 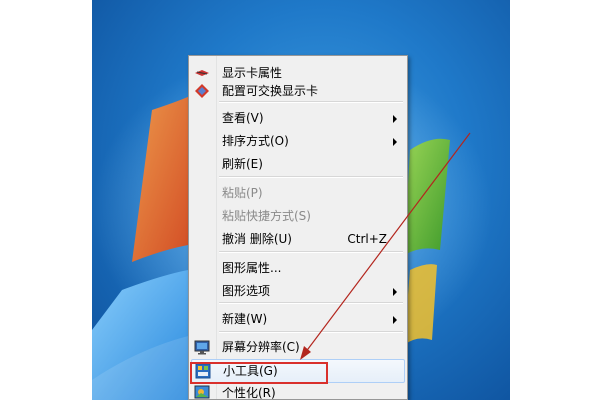 What do you see at coordinates (202, 91) in the screenshot?
I see `switchable-graphics-icon` at bounding box center [202, 91].